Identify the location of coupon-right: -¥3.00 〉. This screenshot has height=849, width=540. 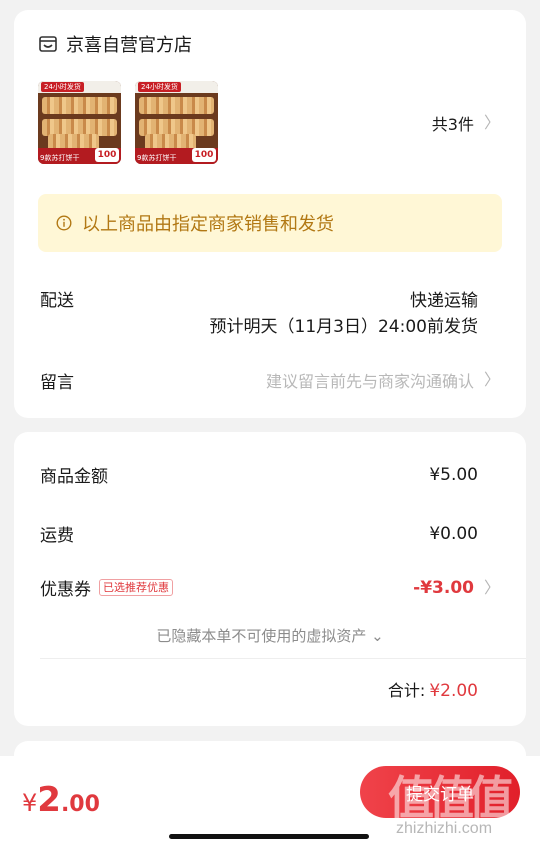
(456, 588).